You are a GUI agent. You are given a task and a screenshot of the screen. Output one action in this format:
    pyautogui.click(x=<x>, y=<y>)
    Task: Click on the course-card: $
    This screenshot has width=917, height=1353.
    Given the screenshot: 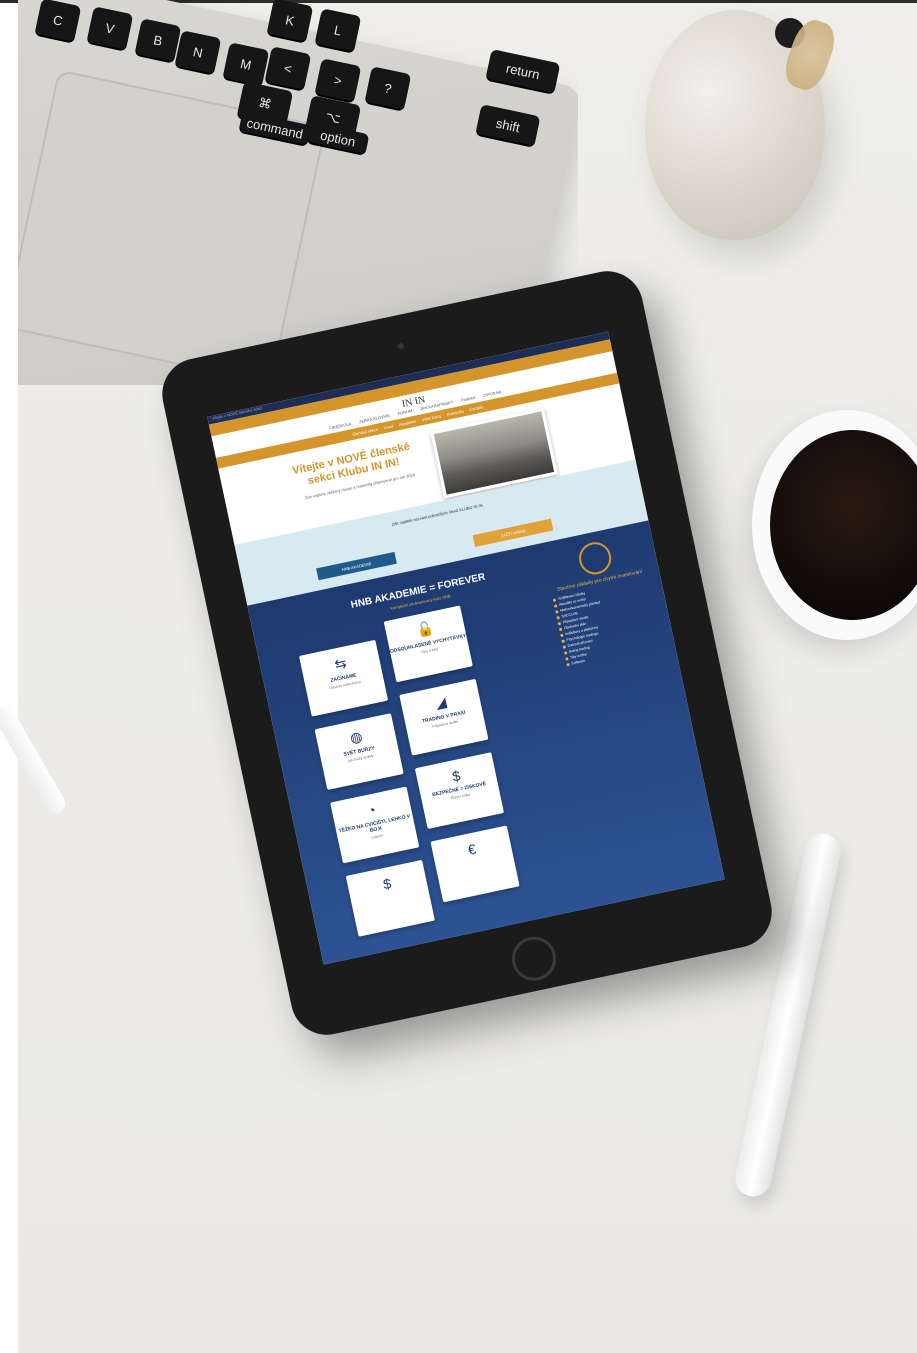 What is the action you would take?
    pyautogui.click(x=390, y=898)
    